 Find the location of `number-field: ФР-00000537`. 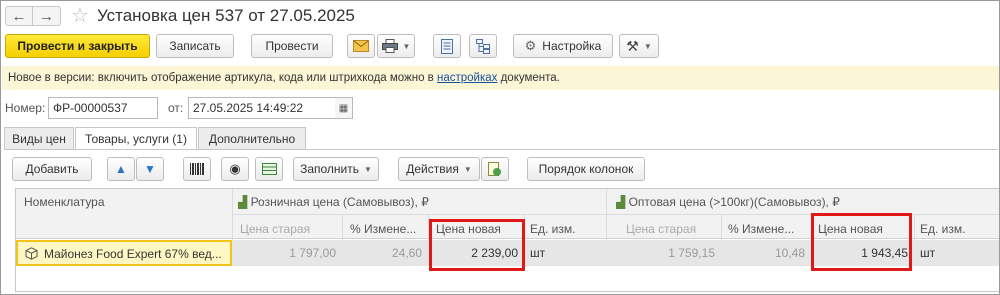

number-field: ФР-00000537 is located at coordinates (103, 108).